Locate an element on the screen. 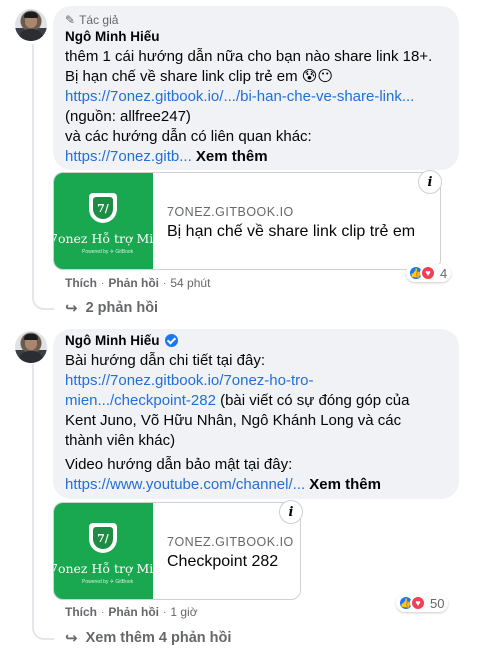 Image resolution: width=490 pixels, height=657 pixels. reaction-count: 50 is located at coordinates (437, 603).